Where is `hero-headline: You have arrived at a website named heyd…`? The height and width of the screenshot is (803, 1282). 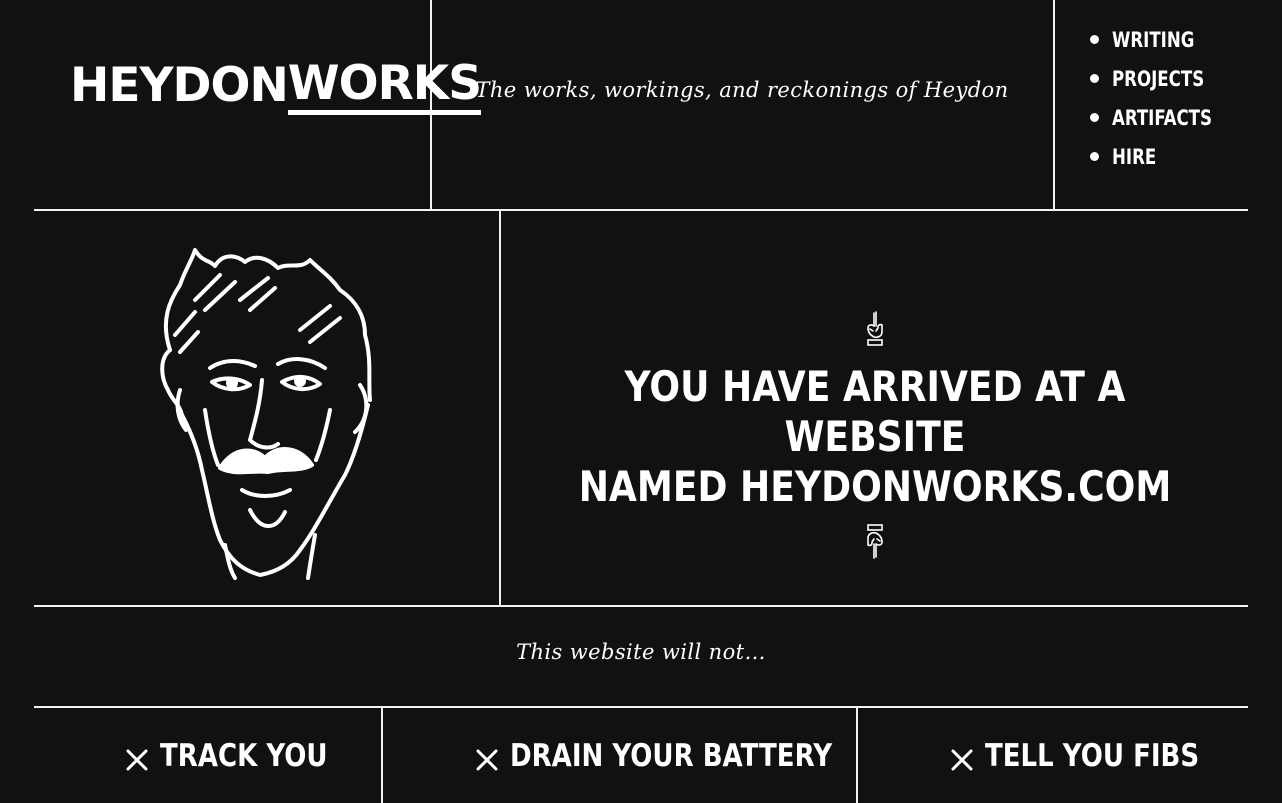
hero-headline: You have arrived at a website named heyd… is located at coordinates (875, 437).